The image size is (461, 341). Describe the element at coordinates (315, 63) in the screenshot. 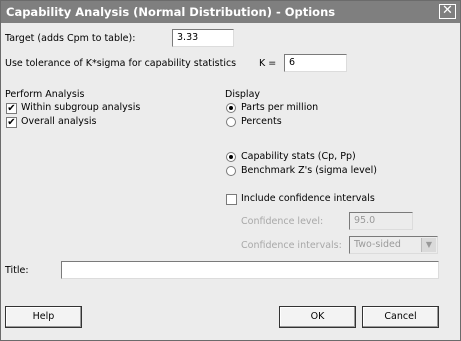

I see `k-input: 6` at that location.